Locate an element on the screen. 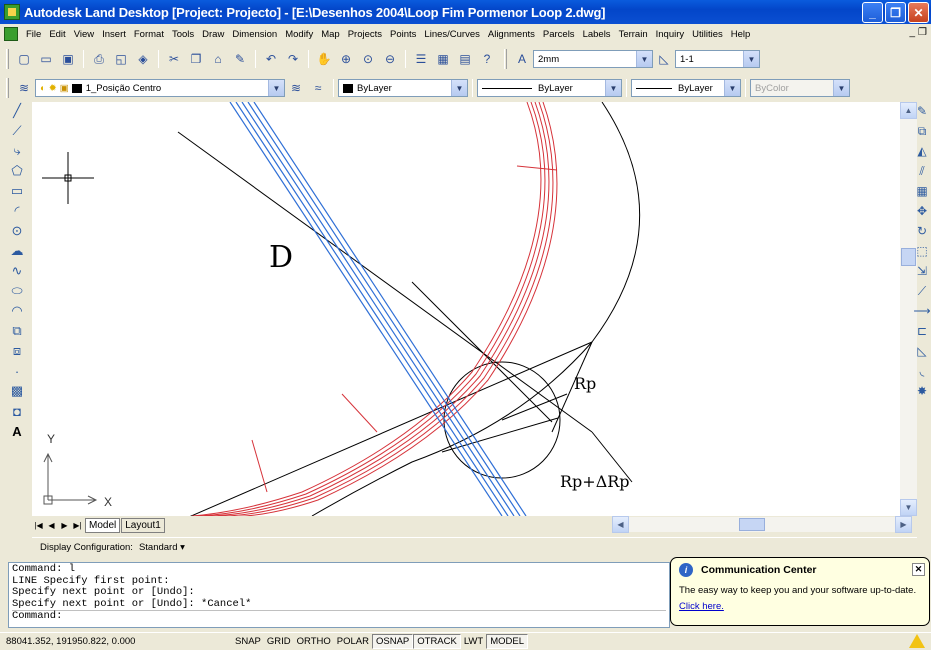 This screenshot has width=931, height=650. zoom-previous-icon: ⊖ is located at coordinates (390, 59).